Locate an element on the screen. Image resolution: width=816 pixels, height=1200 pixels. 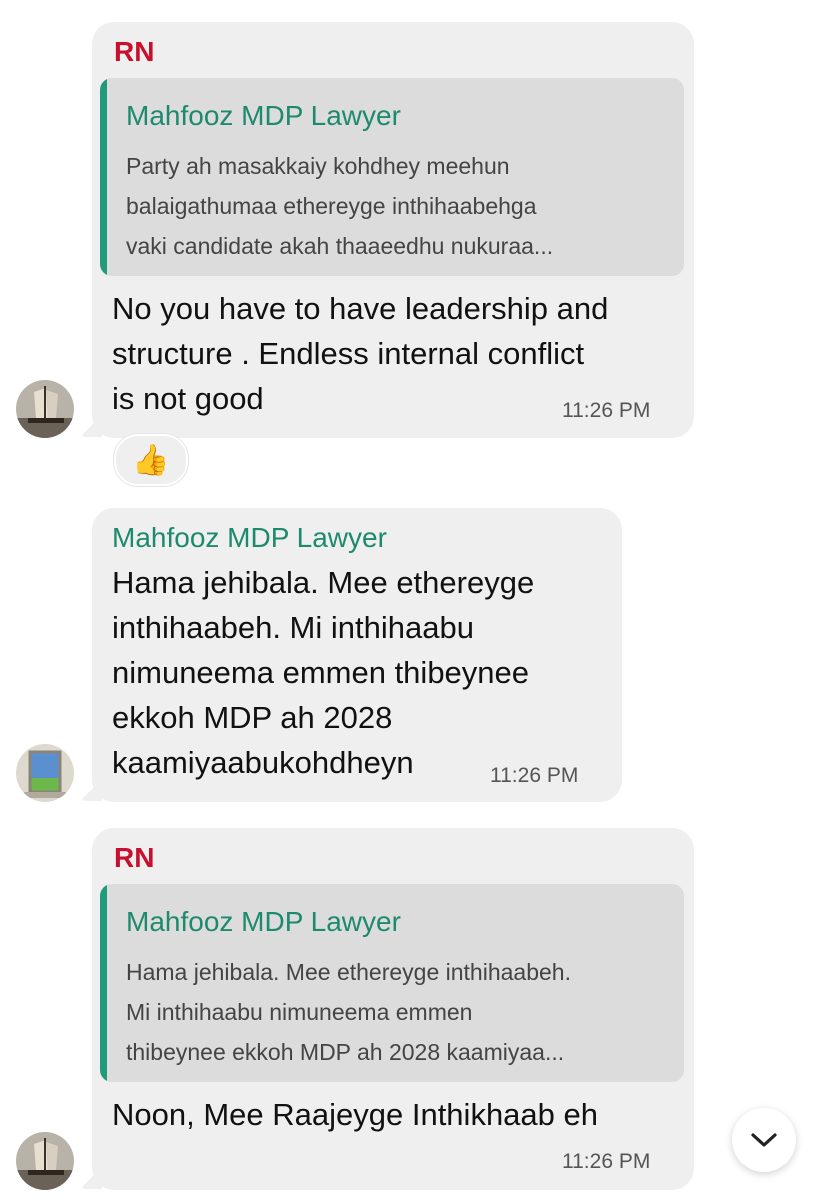
message-text-line: kaamiyaabukohdheyn is located at coordinates (263, 762).